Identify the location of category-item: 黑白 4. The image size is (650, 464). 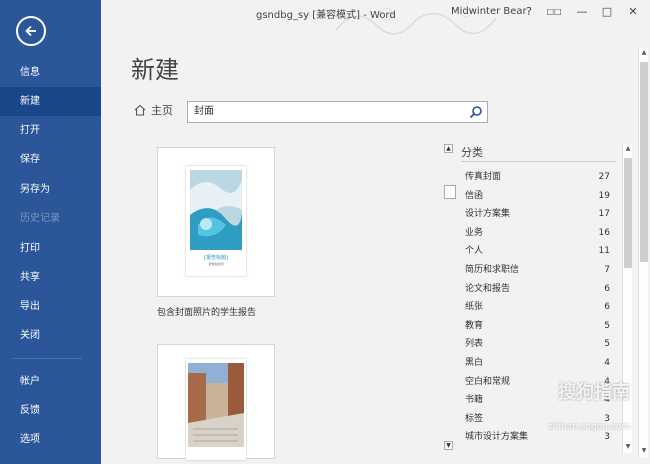
(537, 363).